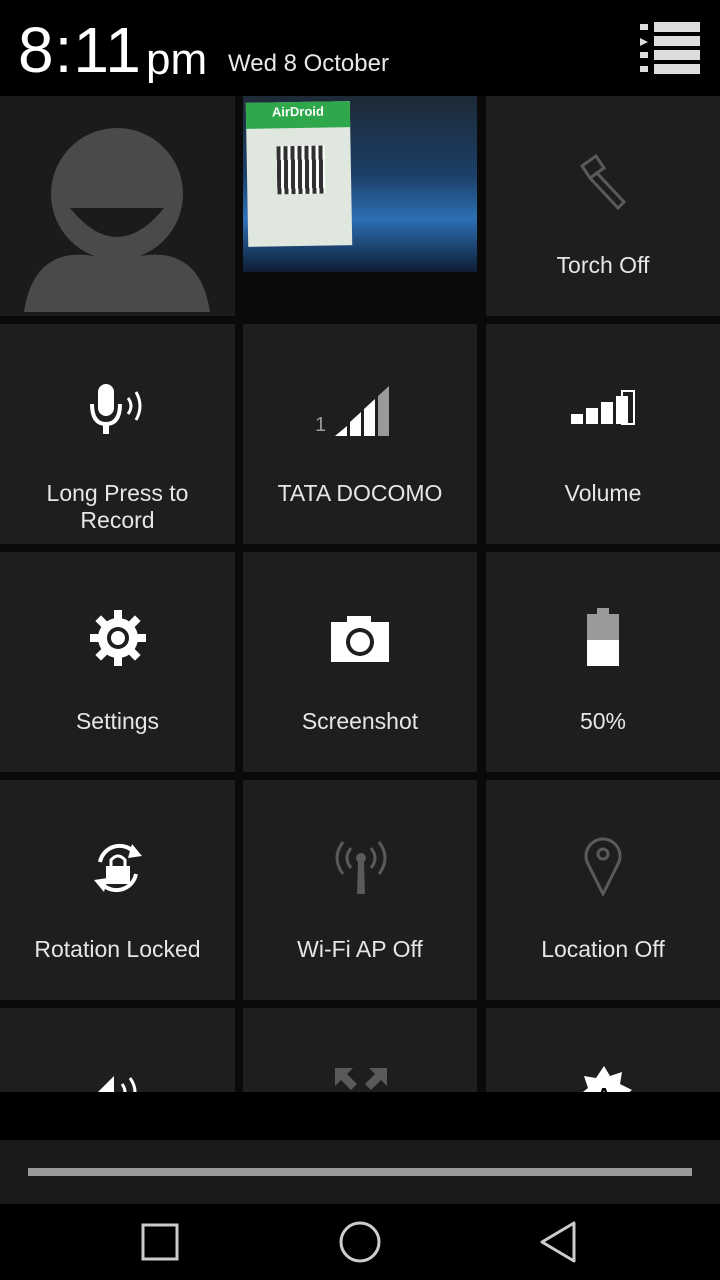  Describe the element at coordinates (360, 184) in the screenshot. I see `tile-wallpaper-photo: AirDroid` at that location.